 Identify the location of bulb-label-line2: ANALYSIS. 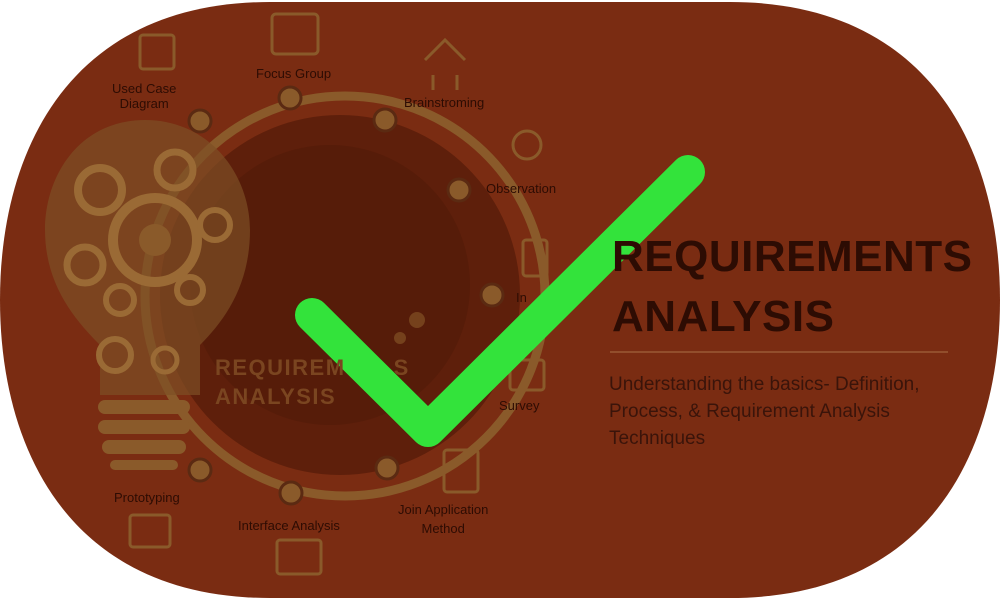
(276, 396).